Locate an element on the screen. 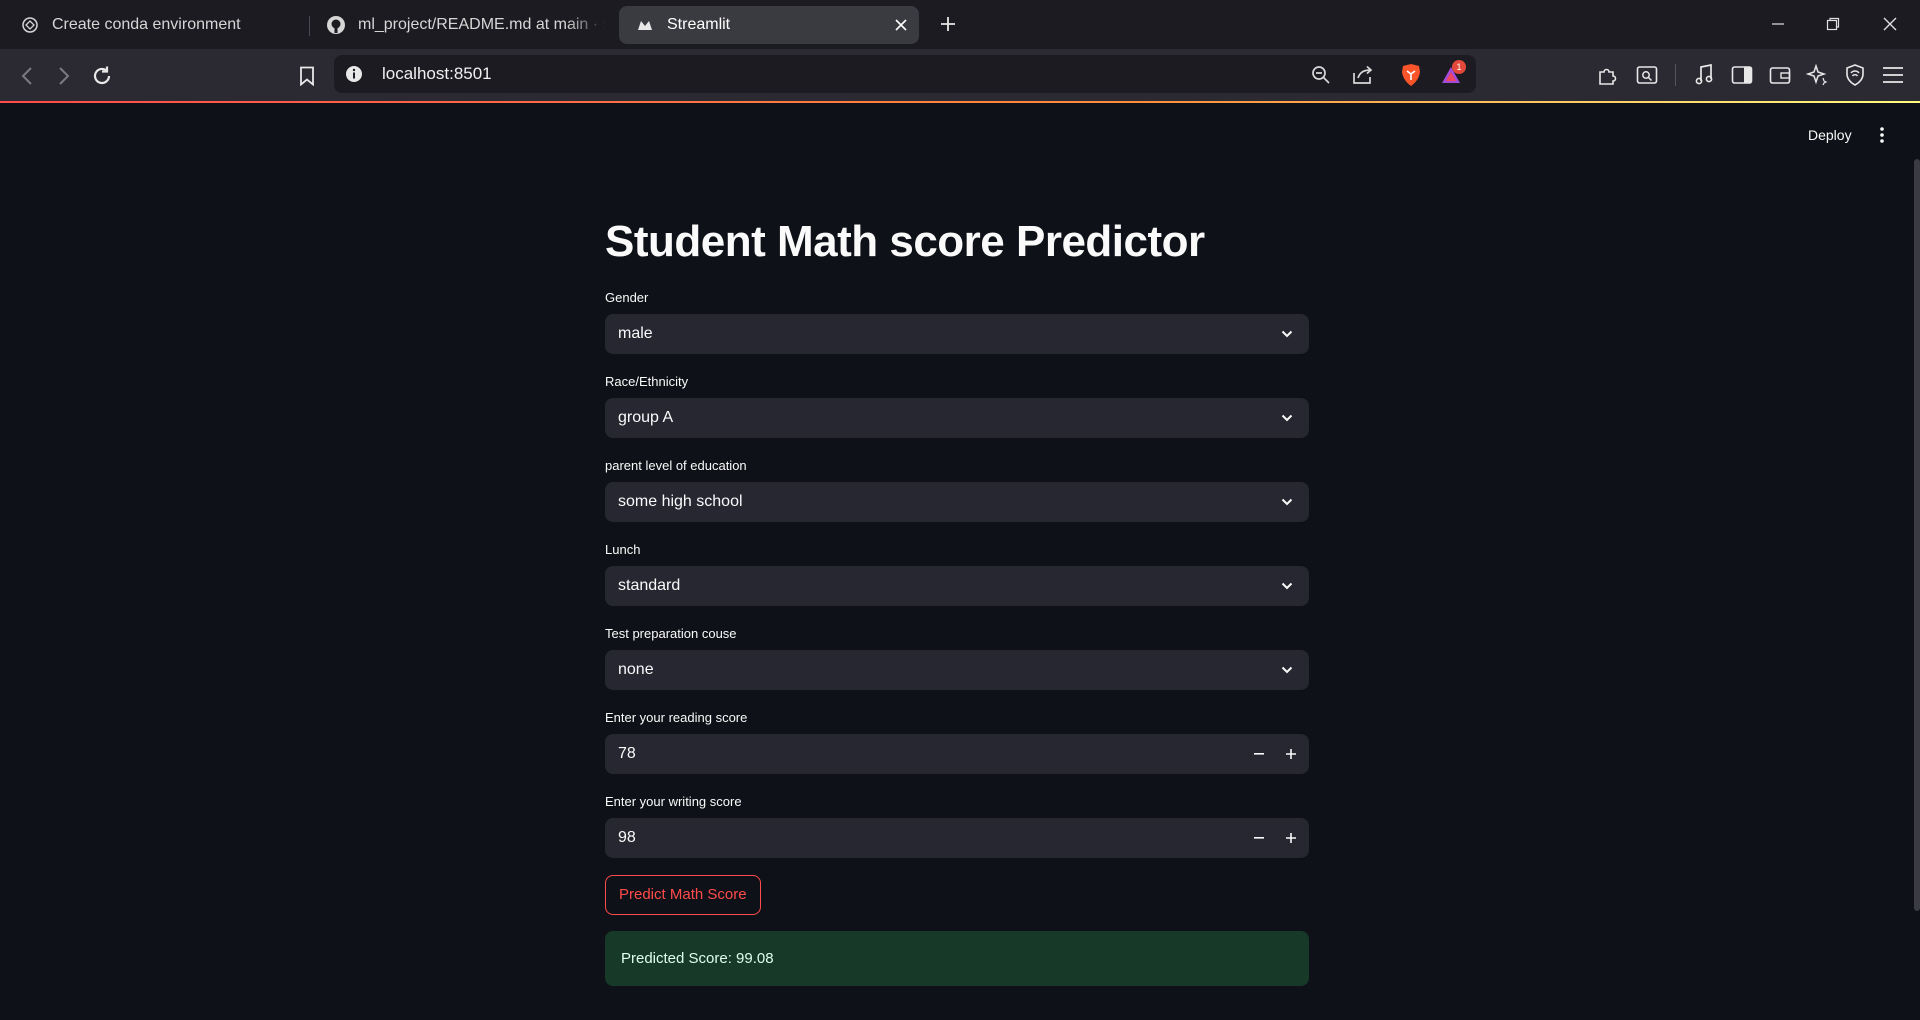  forward-icon is located at coordinates (64, 76).